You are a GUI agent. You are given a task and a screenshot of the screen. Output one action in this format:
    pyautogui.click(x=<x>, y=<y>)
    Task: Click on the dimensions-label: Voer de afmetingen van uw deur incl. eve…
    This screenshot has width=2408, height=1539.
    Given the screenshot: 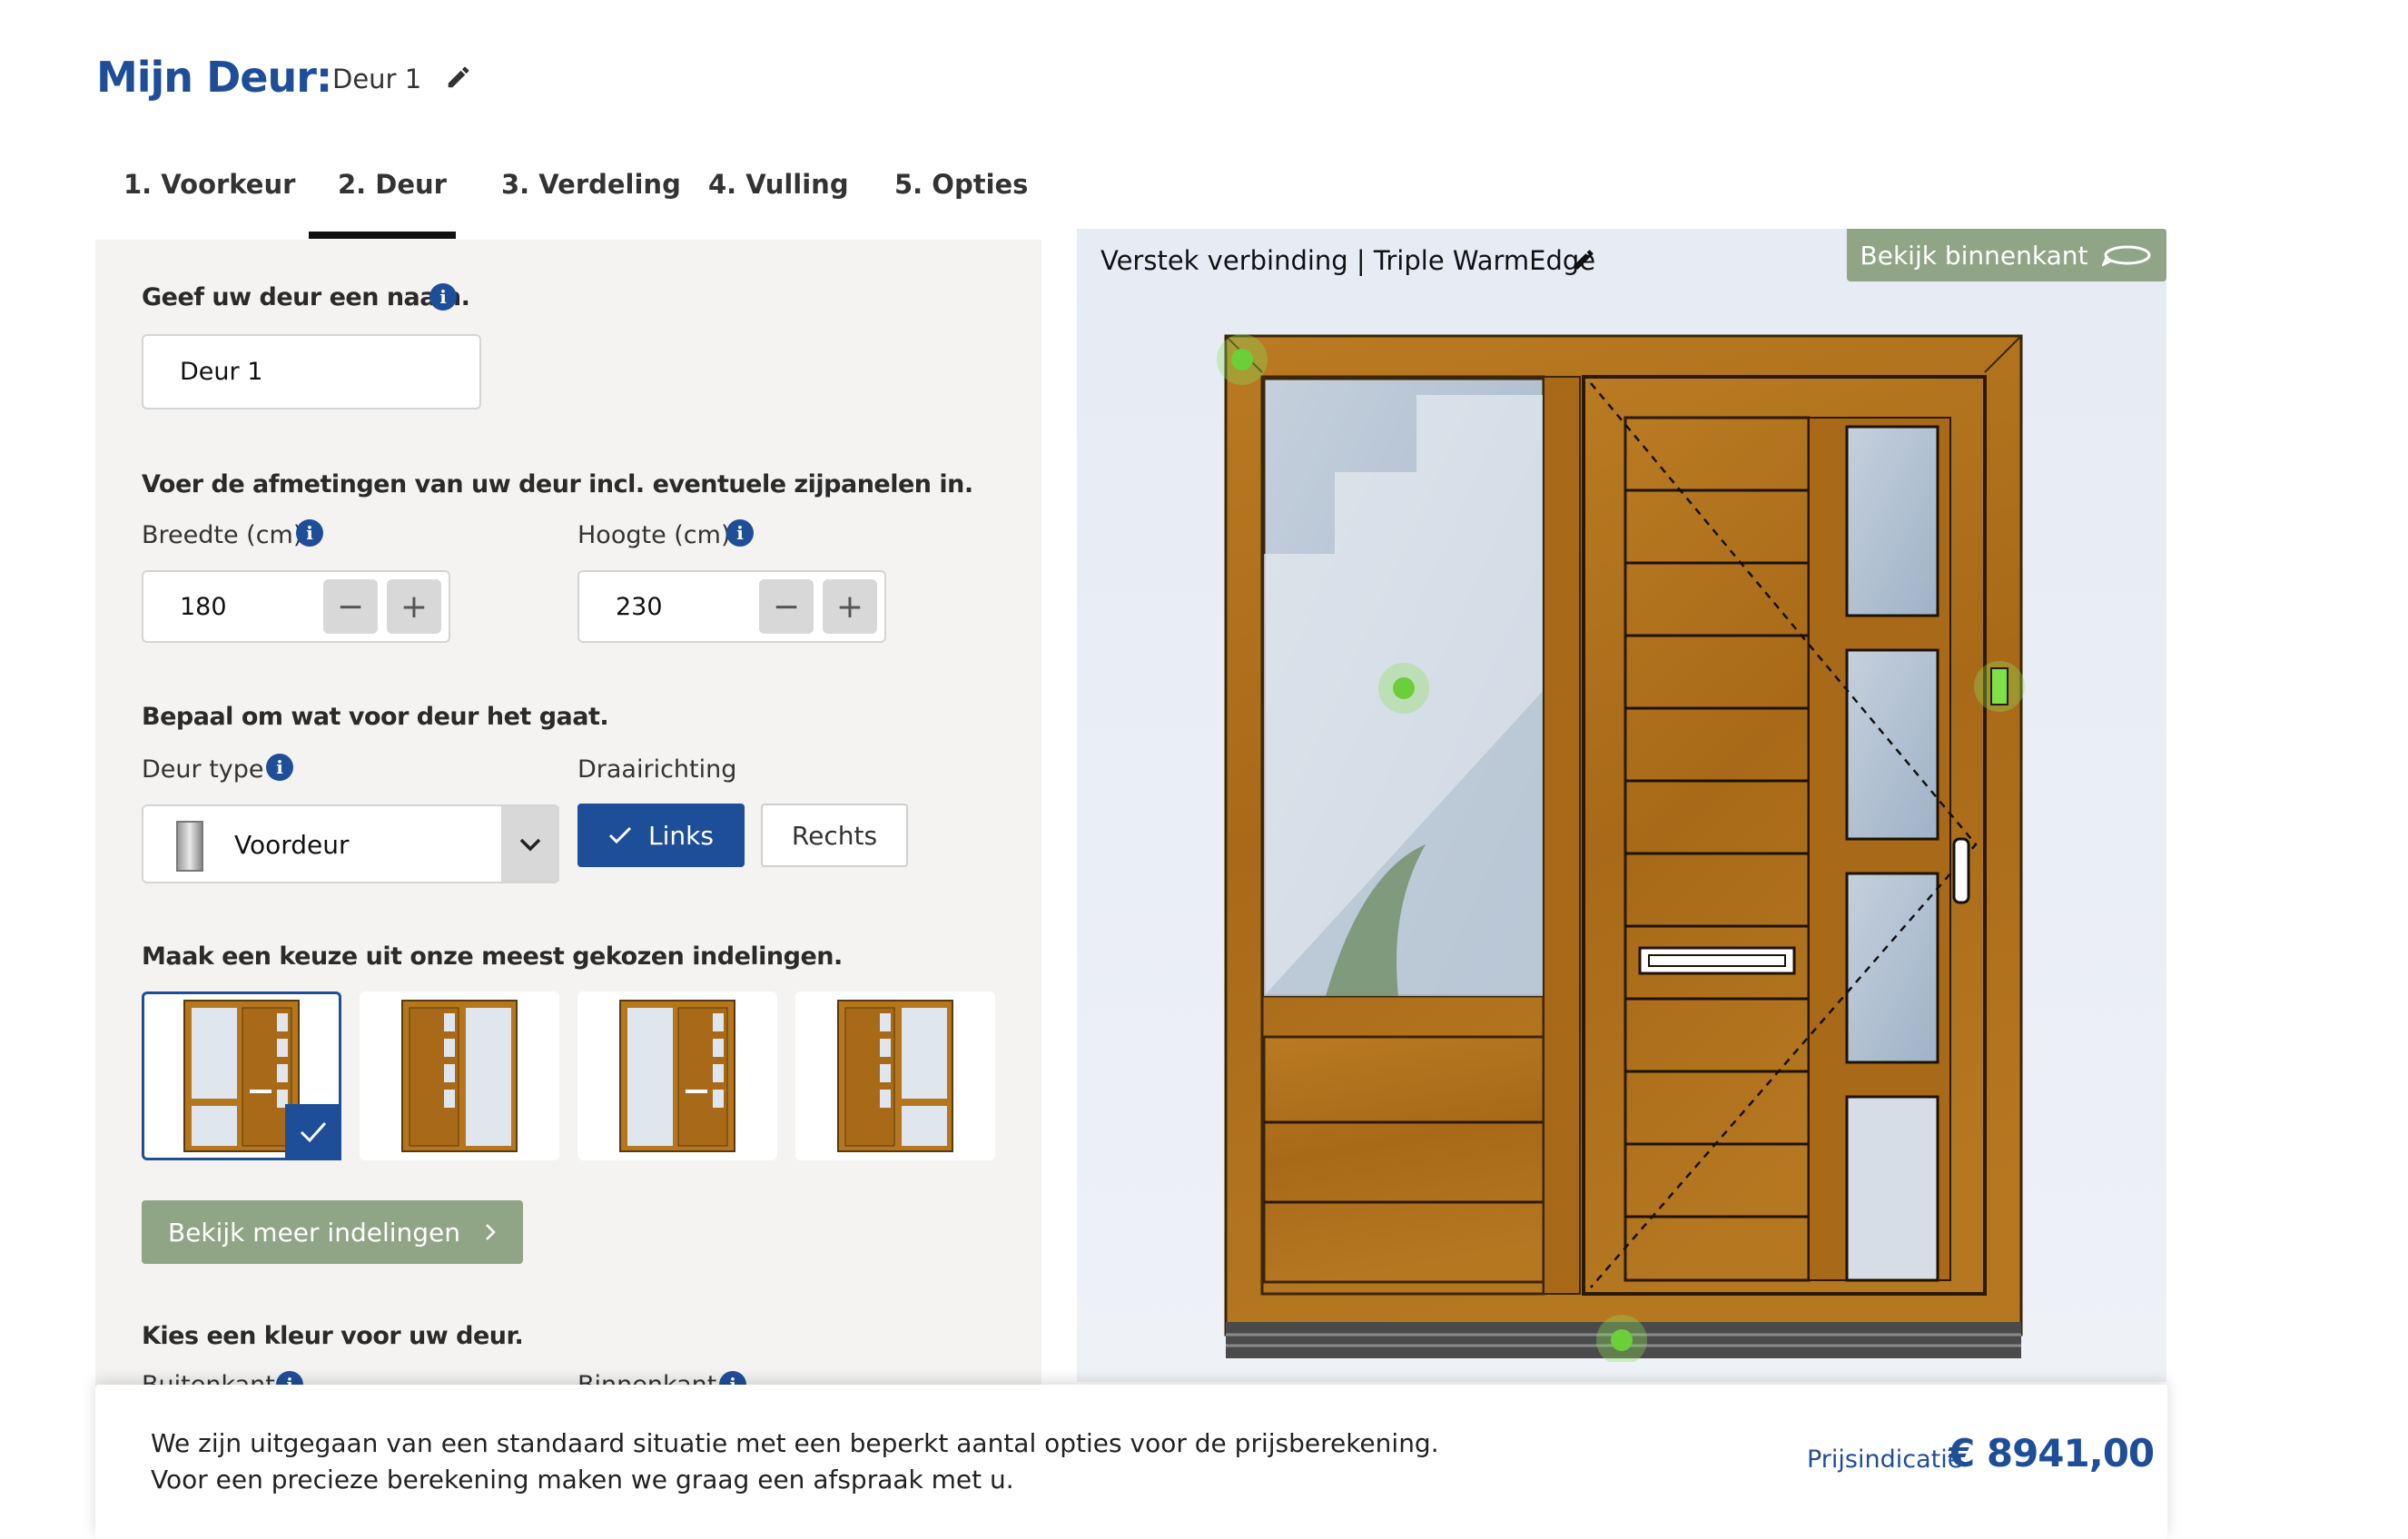 What is the action you would take?
    pyautogui.click(x=557, y=484)
    